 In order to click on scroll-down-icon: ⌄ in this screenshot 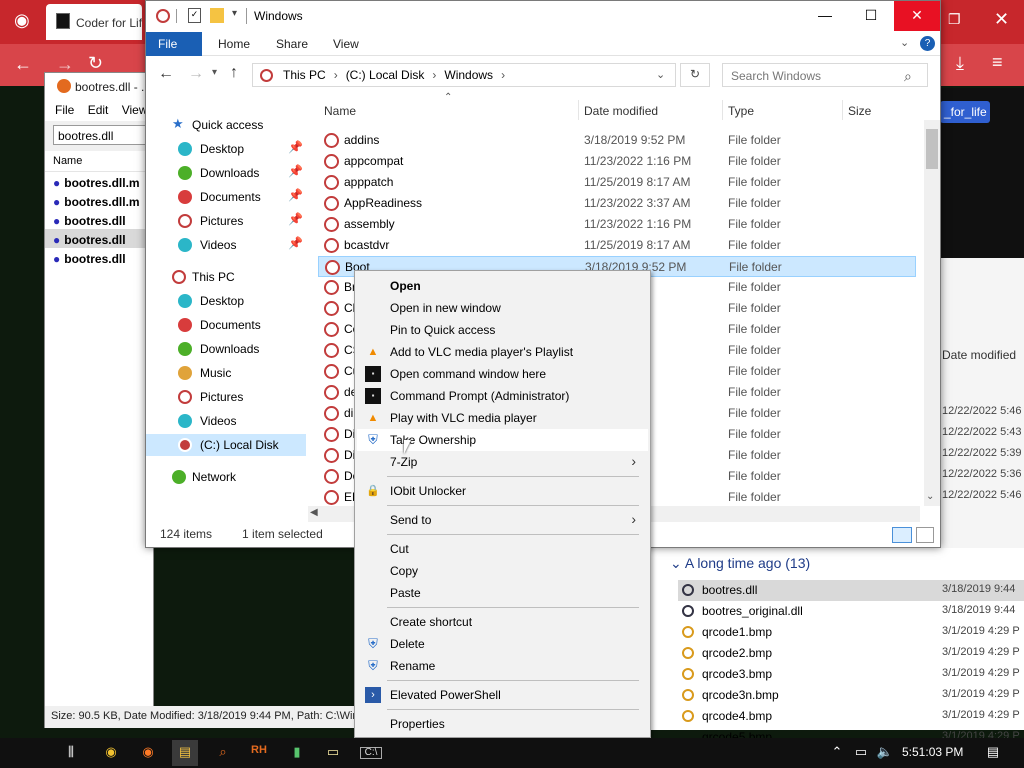, I will do `click(930, 496)`.